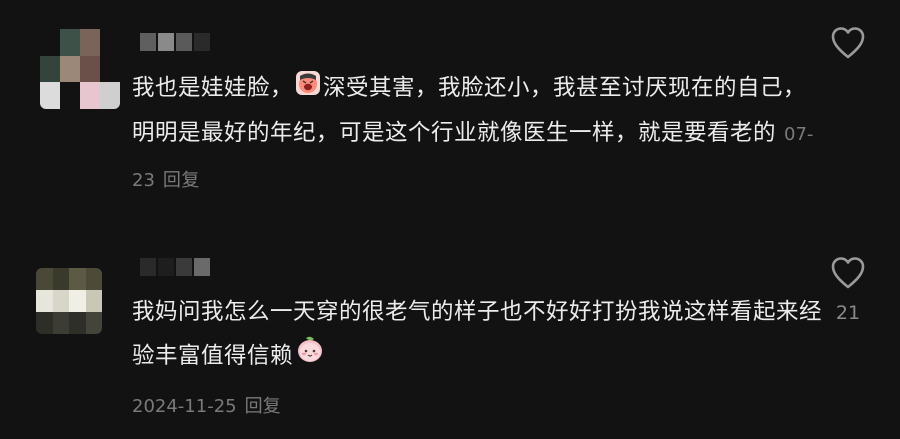  What do you see at coordinates (184, 406) in the screenshot?
I see `comment-date: 2024-11-25` at bounding box center [184, 406].